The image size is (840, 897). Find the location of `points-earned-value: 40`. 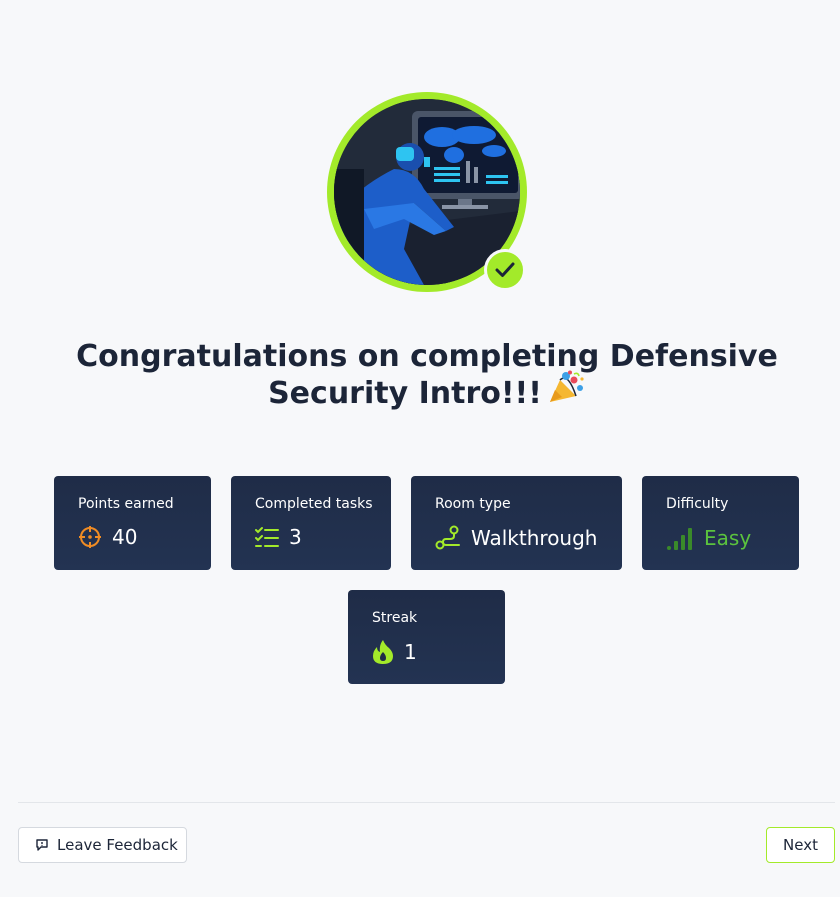

points-earned-value: 40 is located at coordinates (125, 537).